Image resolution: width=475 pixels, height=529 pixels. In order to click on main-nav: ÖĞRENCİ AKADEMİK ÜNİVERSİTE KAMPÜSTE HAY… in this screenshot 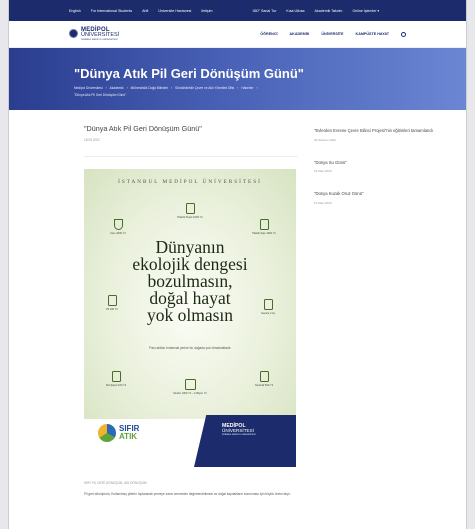, I will do `click(333, 34)`.